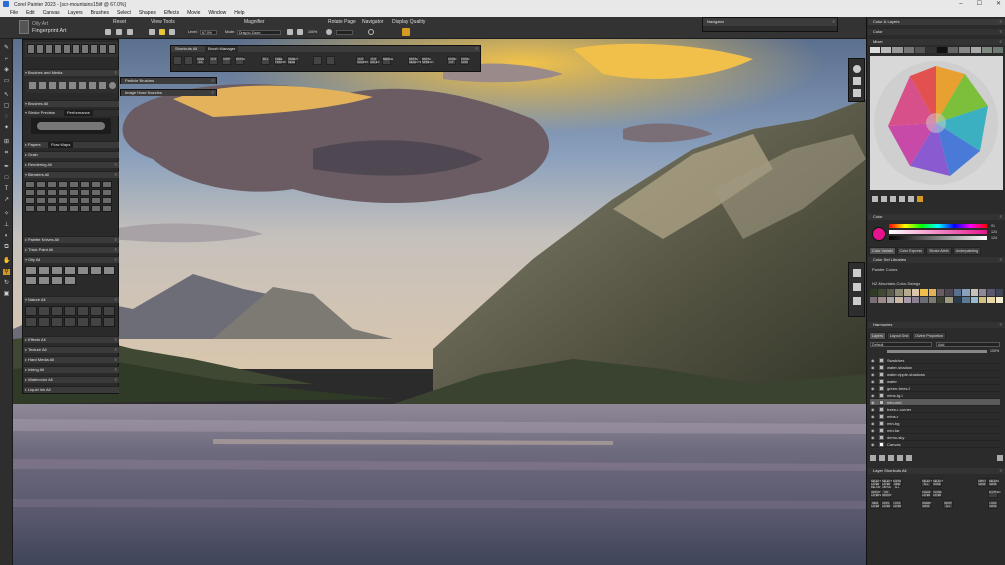  What do you see at coordinates (935, 402) in the screenshot?
I see `layer-row-mtn-mid: ◉ mtn-mid` at bounding box center [935, 402].